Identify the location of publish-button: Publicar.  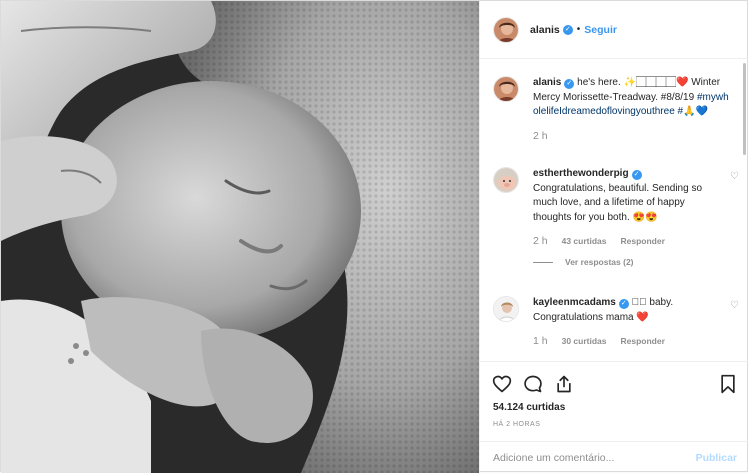
(716, 458).